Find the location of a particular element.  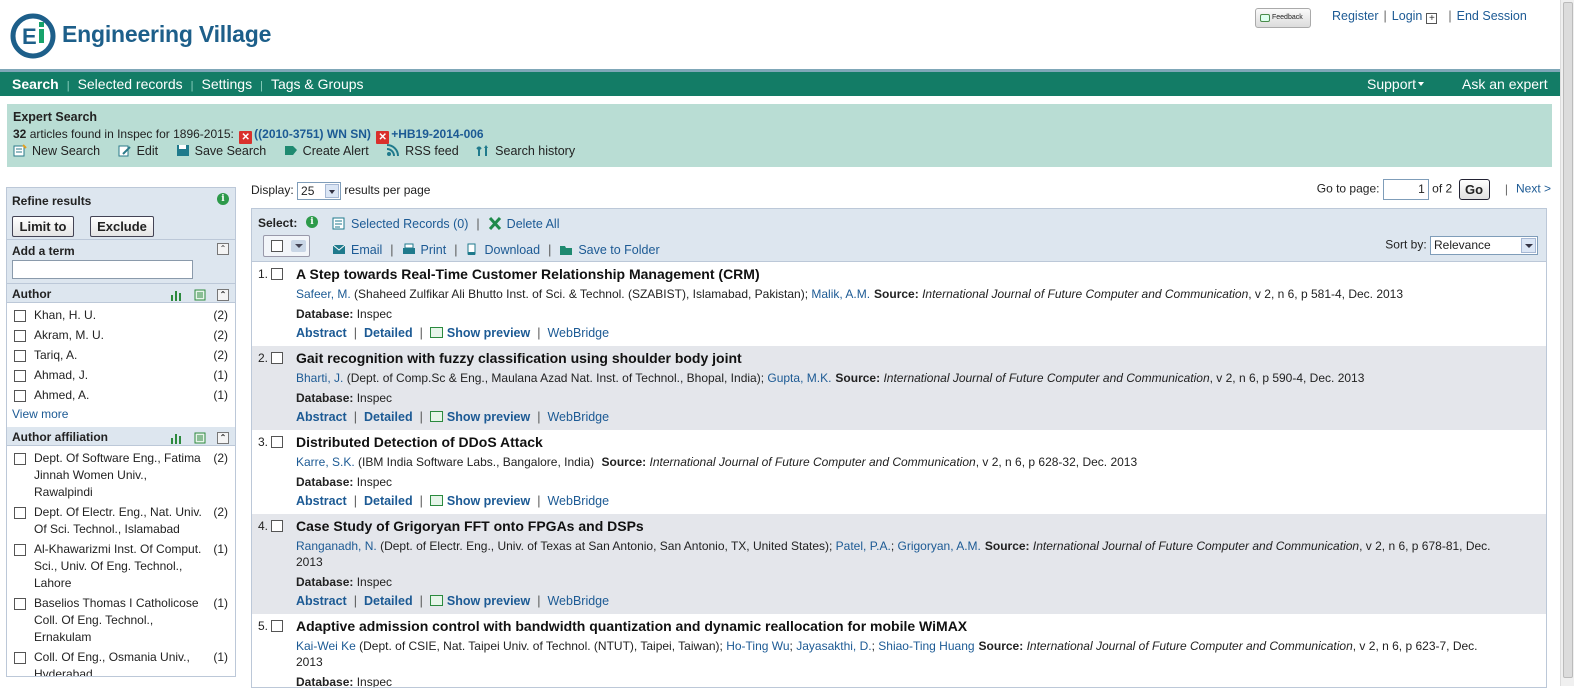

facet-item: Khan, H. U. (2) is located at coordinates (121, 315).